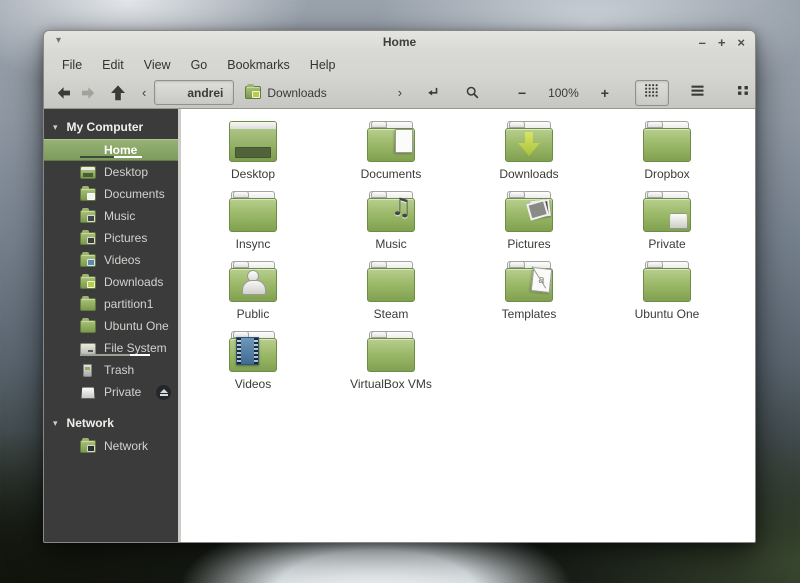  I want to click on sidebar-item-videos: Videos, so click(111, 260).